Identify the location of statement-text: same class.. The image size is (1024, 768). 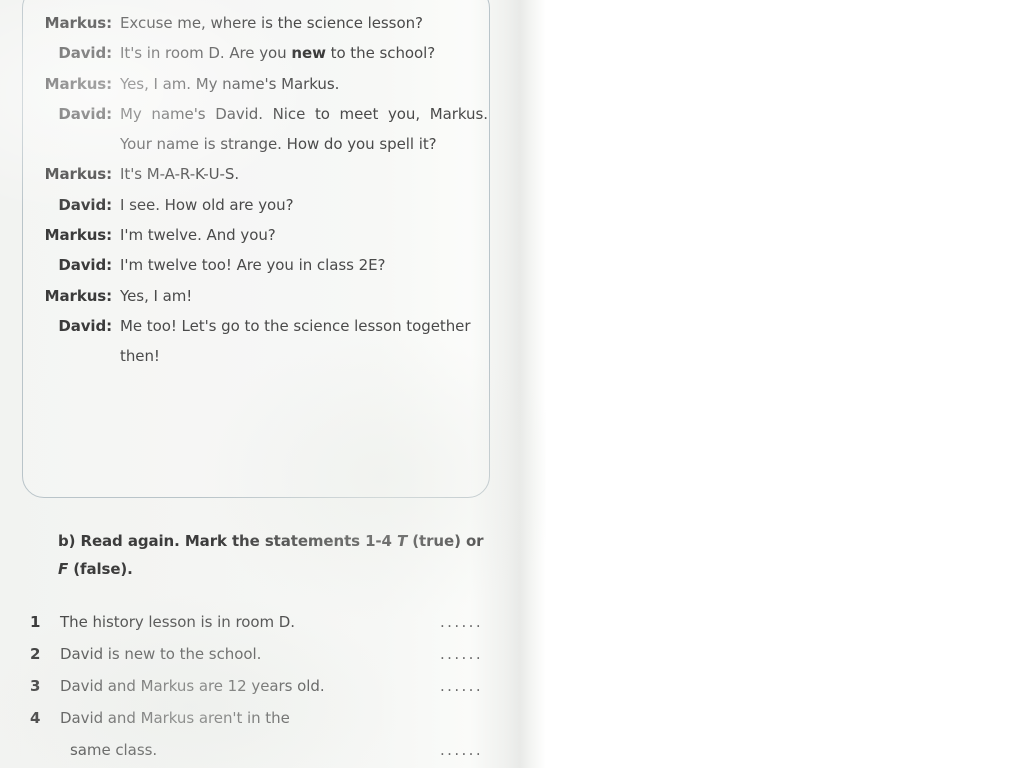
(114, 750).